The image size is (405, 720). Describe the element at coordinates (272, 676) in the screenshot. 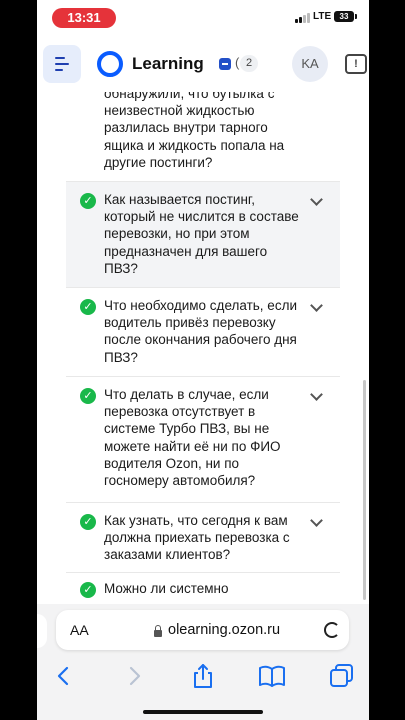

I see `bookmarks-icon` at that location.